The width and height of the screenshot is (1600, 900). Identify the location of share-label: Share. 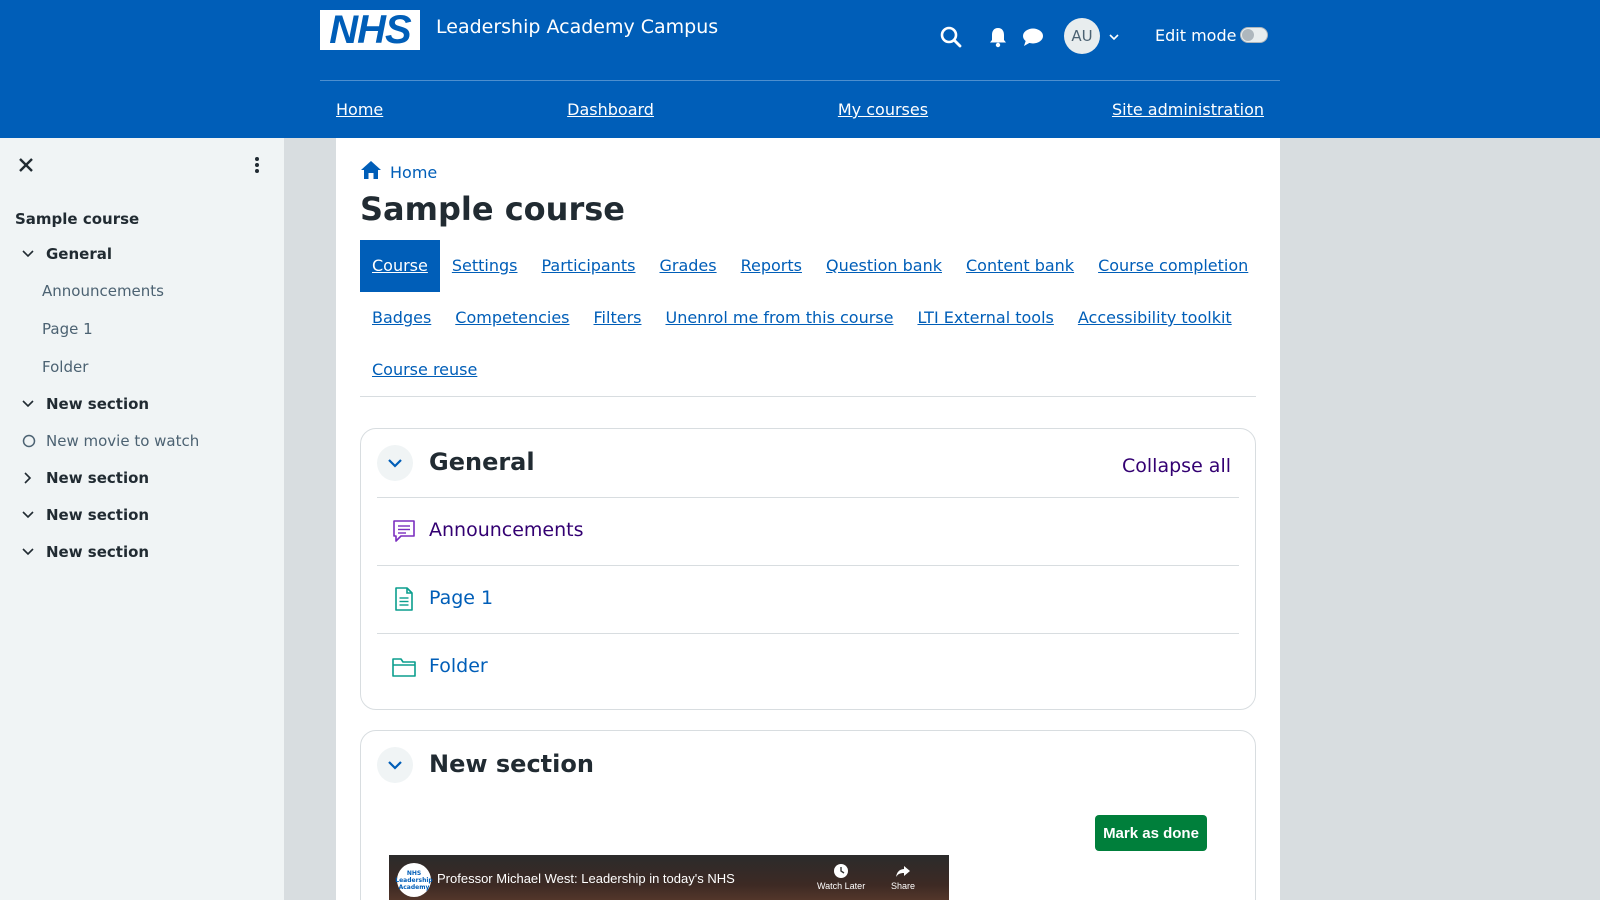
(903, 886).